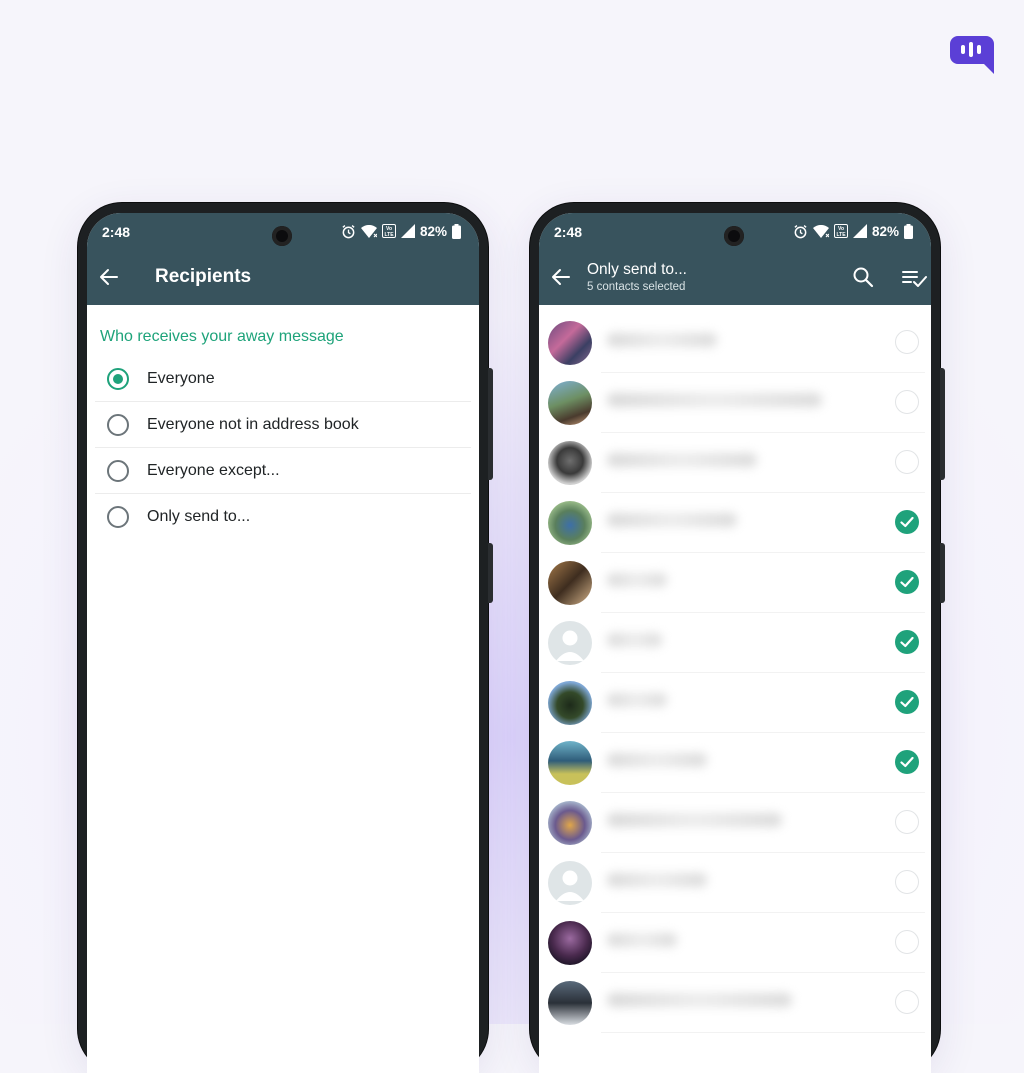  Describe the element at coordinates (222, 336) in the screenshot. I see `section-header: Who receives your away message` at that location.